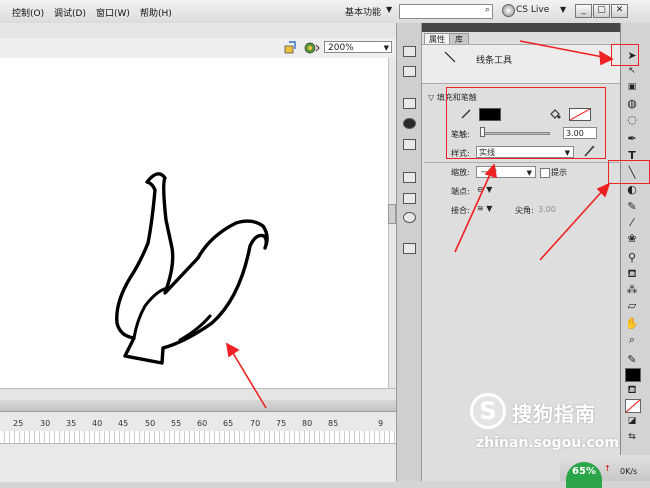  Describe the element at coordinates (547, 443) in the screenshot. I see `watermark-url: zhinan.sogou.com` at that location.